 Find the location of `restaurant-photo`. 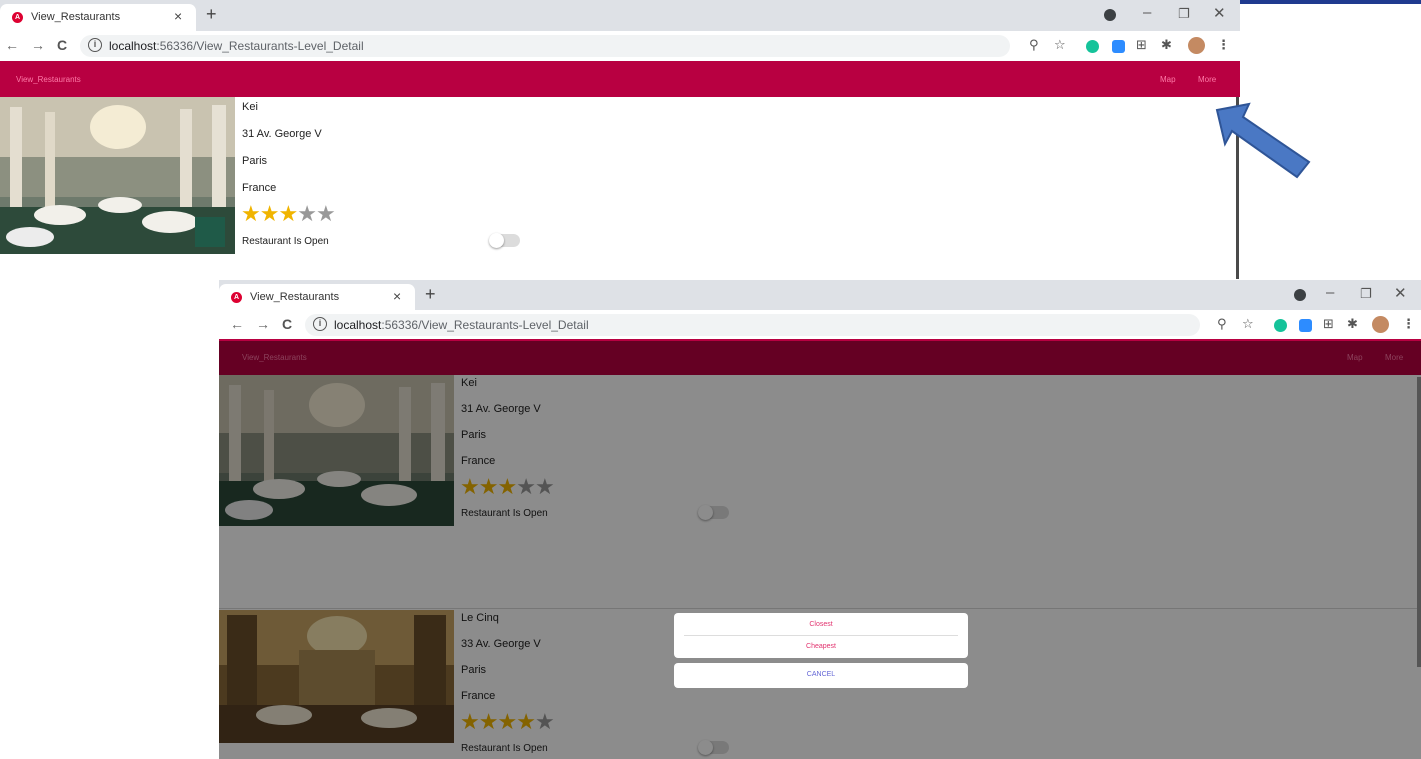

restaurant-photo is located at coordinates (117, 175).